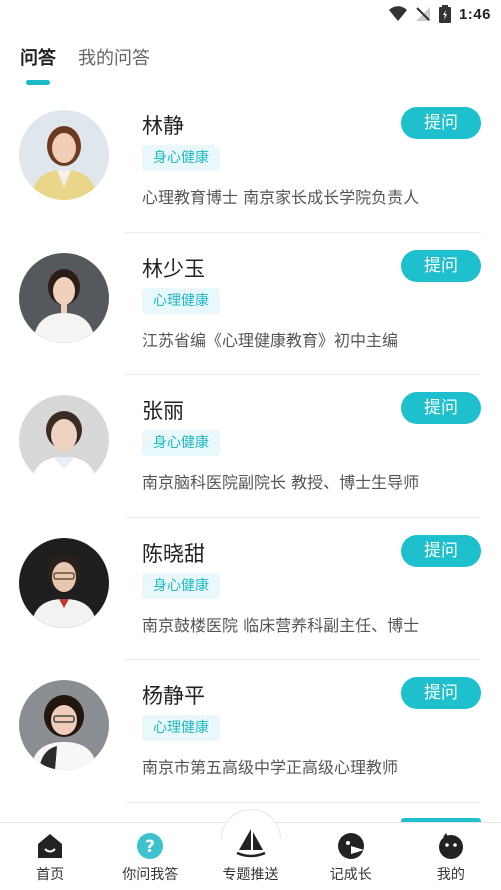 This screenshot has width=501, height=890. Describe the element at coordinates (163, 411) in the screenshot. I see `expert-name: 张丽` at that location.